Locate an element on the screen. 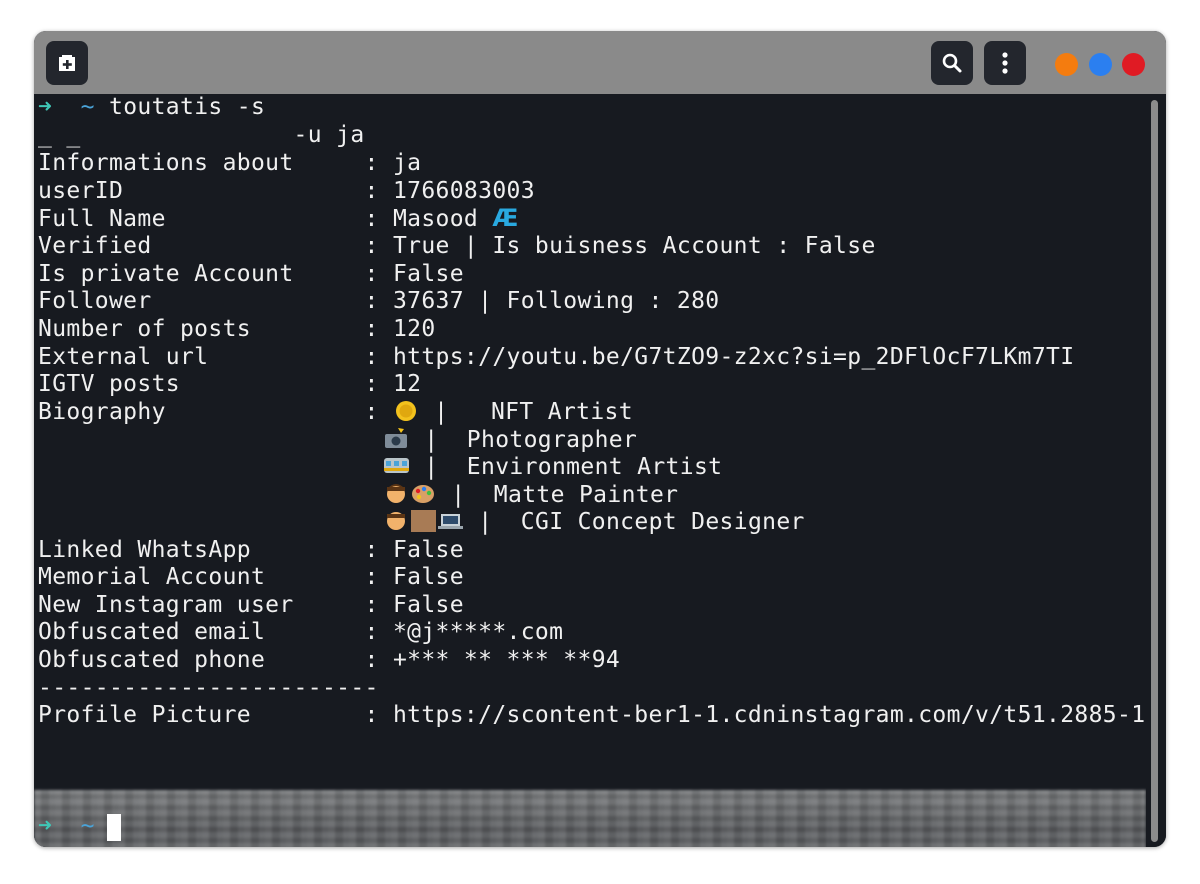 The height and width of the screenshot is (884, 1200). field-value: : True | Is buisness Account : False is located at coordinates (620, 246).